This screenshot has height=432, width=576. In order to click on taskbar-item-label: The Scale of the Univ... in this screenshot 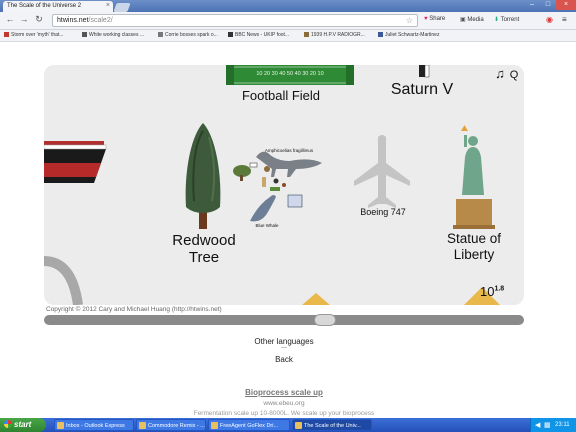, I will do `click(332, 426)`.